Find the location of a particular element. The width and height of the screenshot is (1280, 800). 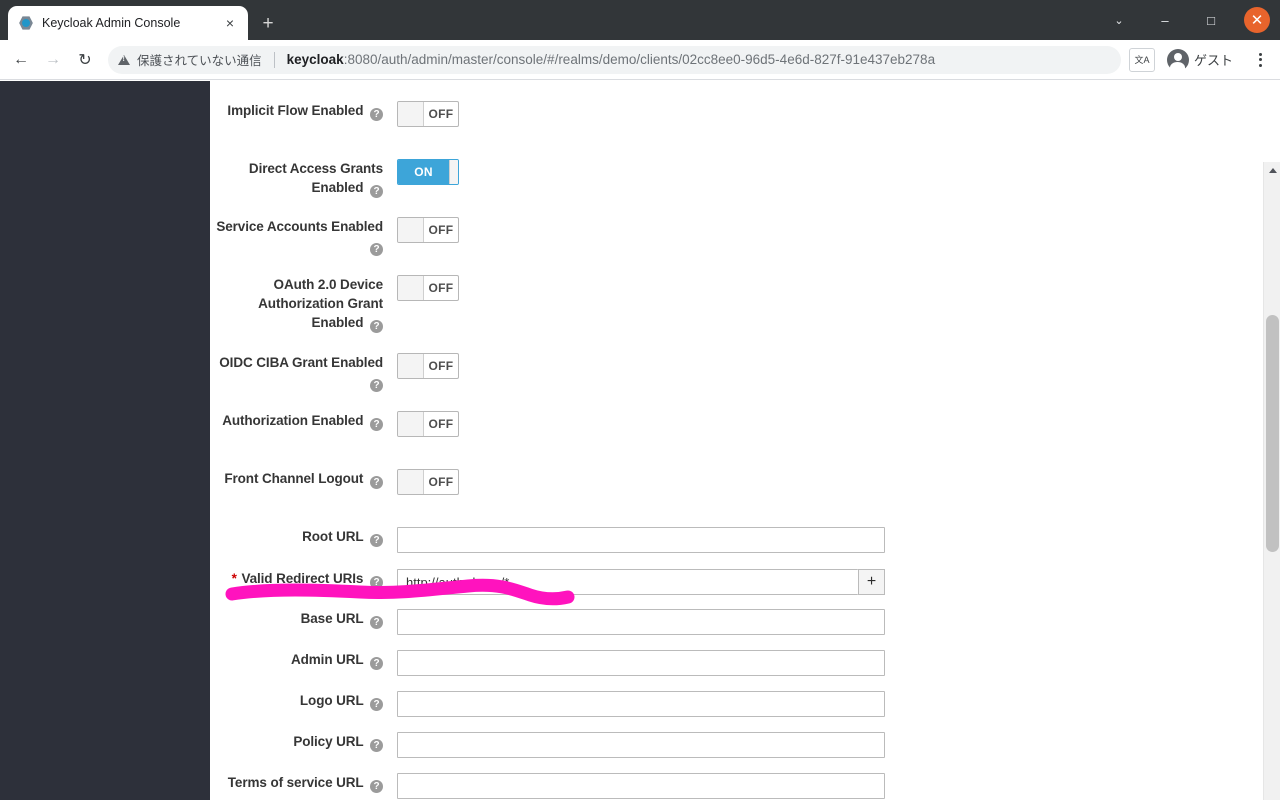

label-policy-url: Policy URL ? is located at coordinates (303, 742).